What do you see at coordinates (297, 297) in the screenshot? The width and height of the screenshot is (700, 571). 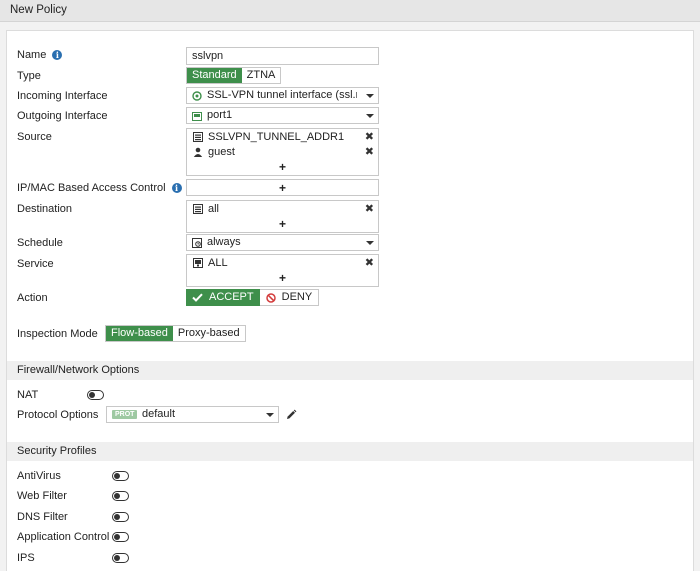 I see `deny-label: DENY` at bounding box center [297, 297].